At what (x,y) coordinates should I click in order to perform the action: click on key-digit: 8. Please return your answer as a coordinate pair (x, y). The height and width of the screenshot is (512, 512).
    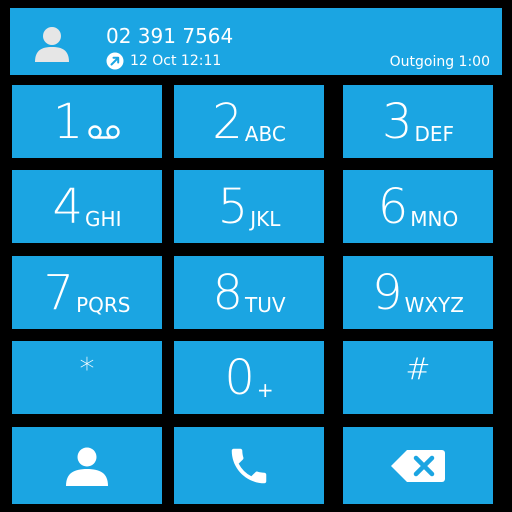
    Looking at the image, I should click on (227, 293).